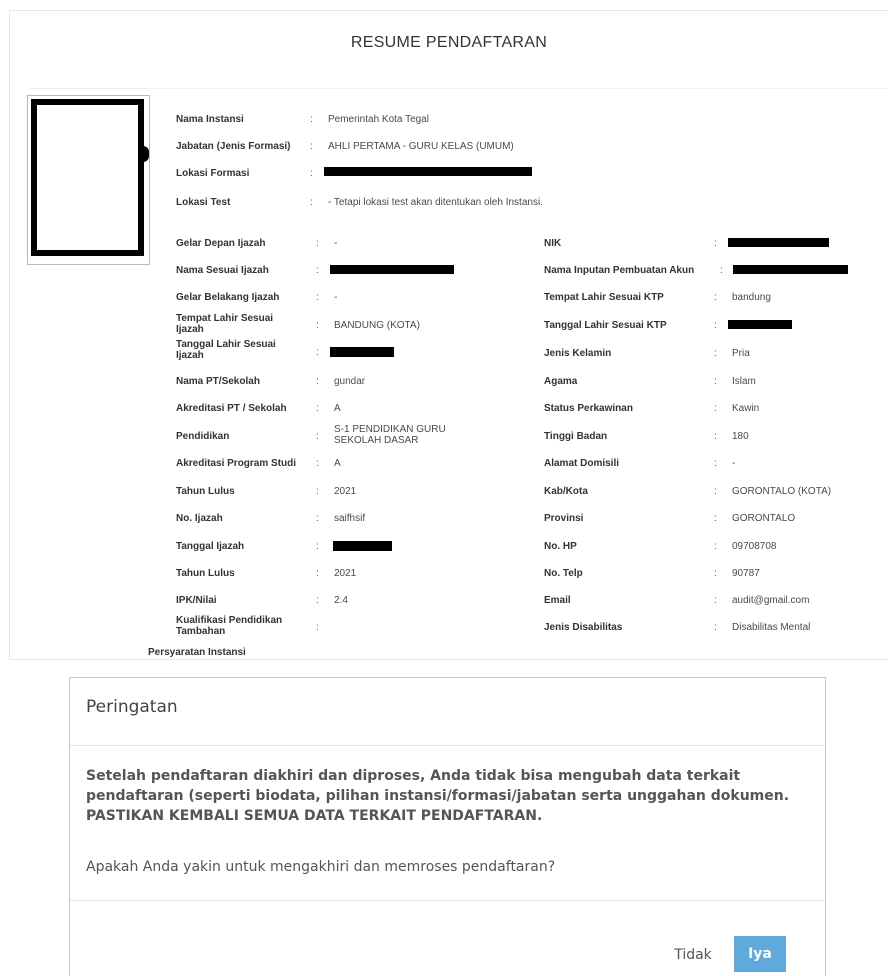 This screenshot has height=976, width=888. Describe the element at coordinates (564, 518) in the screenshot. I see `field-label-provinsi: Provinsi` at that location.